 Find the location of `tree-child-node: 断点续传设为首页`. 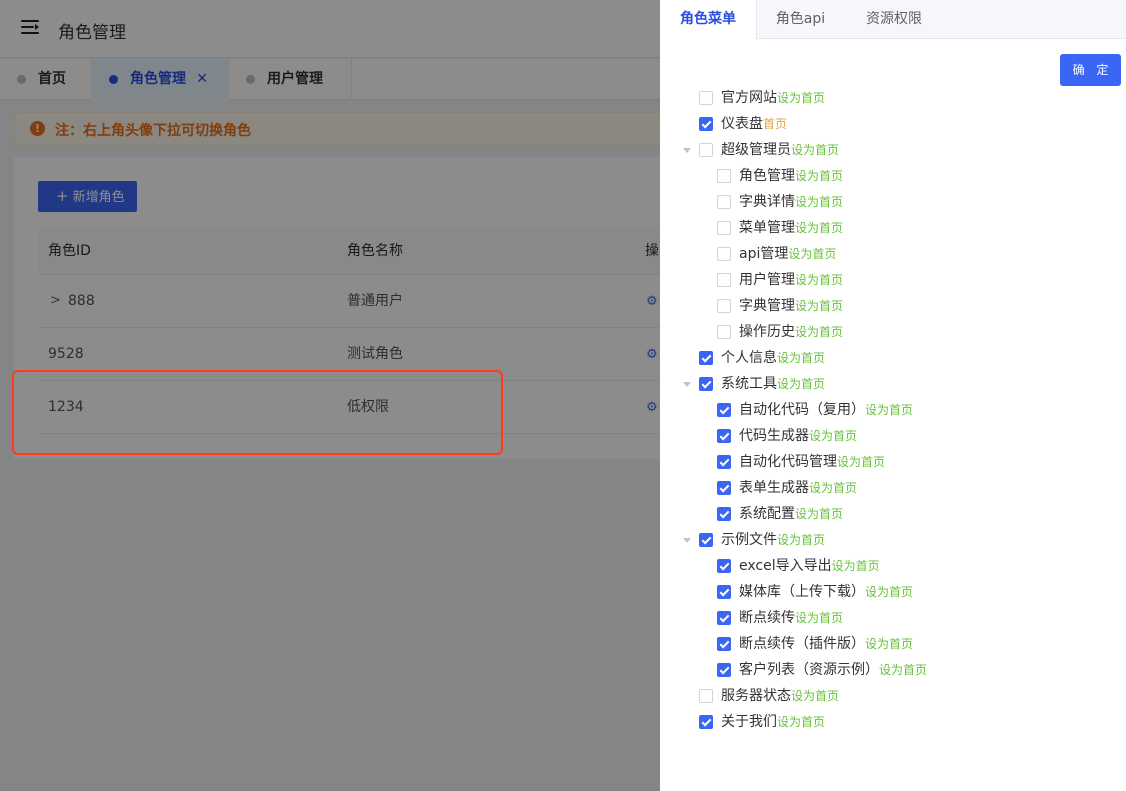

tree-child-node: 断点续传设为首页 is located at coordinates (893, 618).